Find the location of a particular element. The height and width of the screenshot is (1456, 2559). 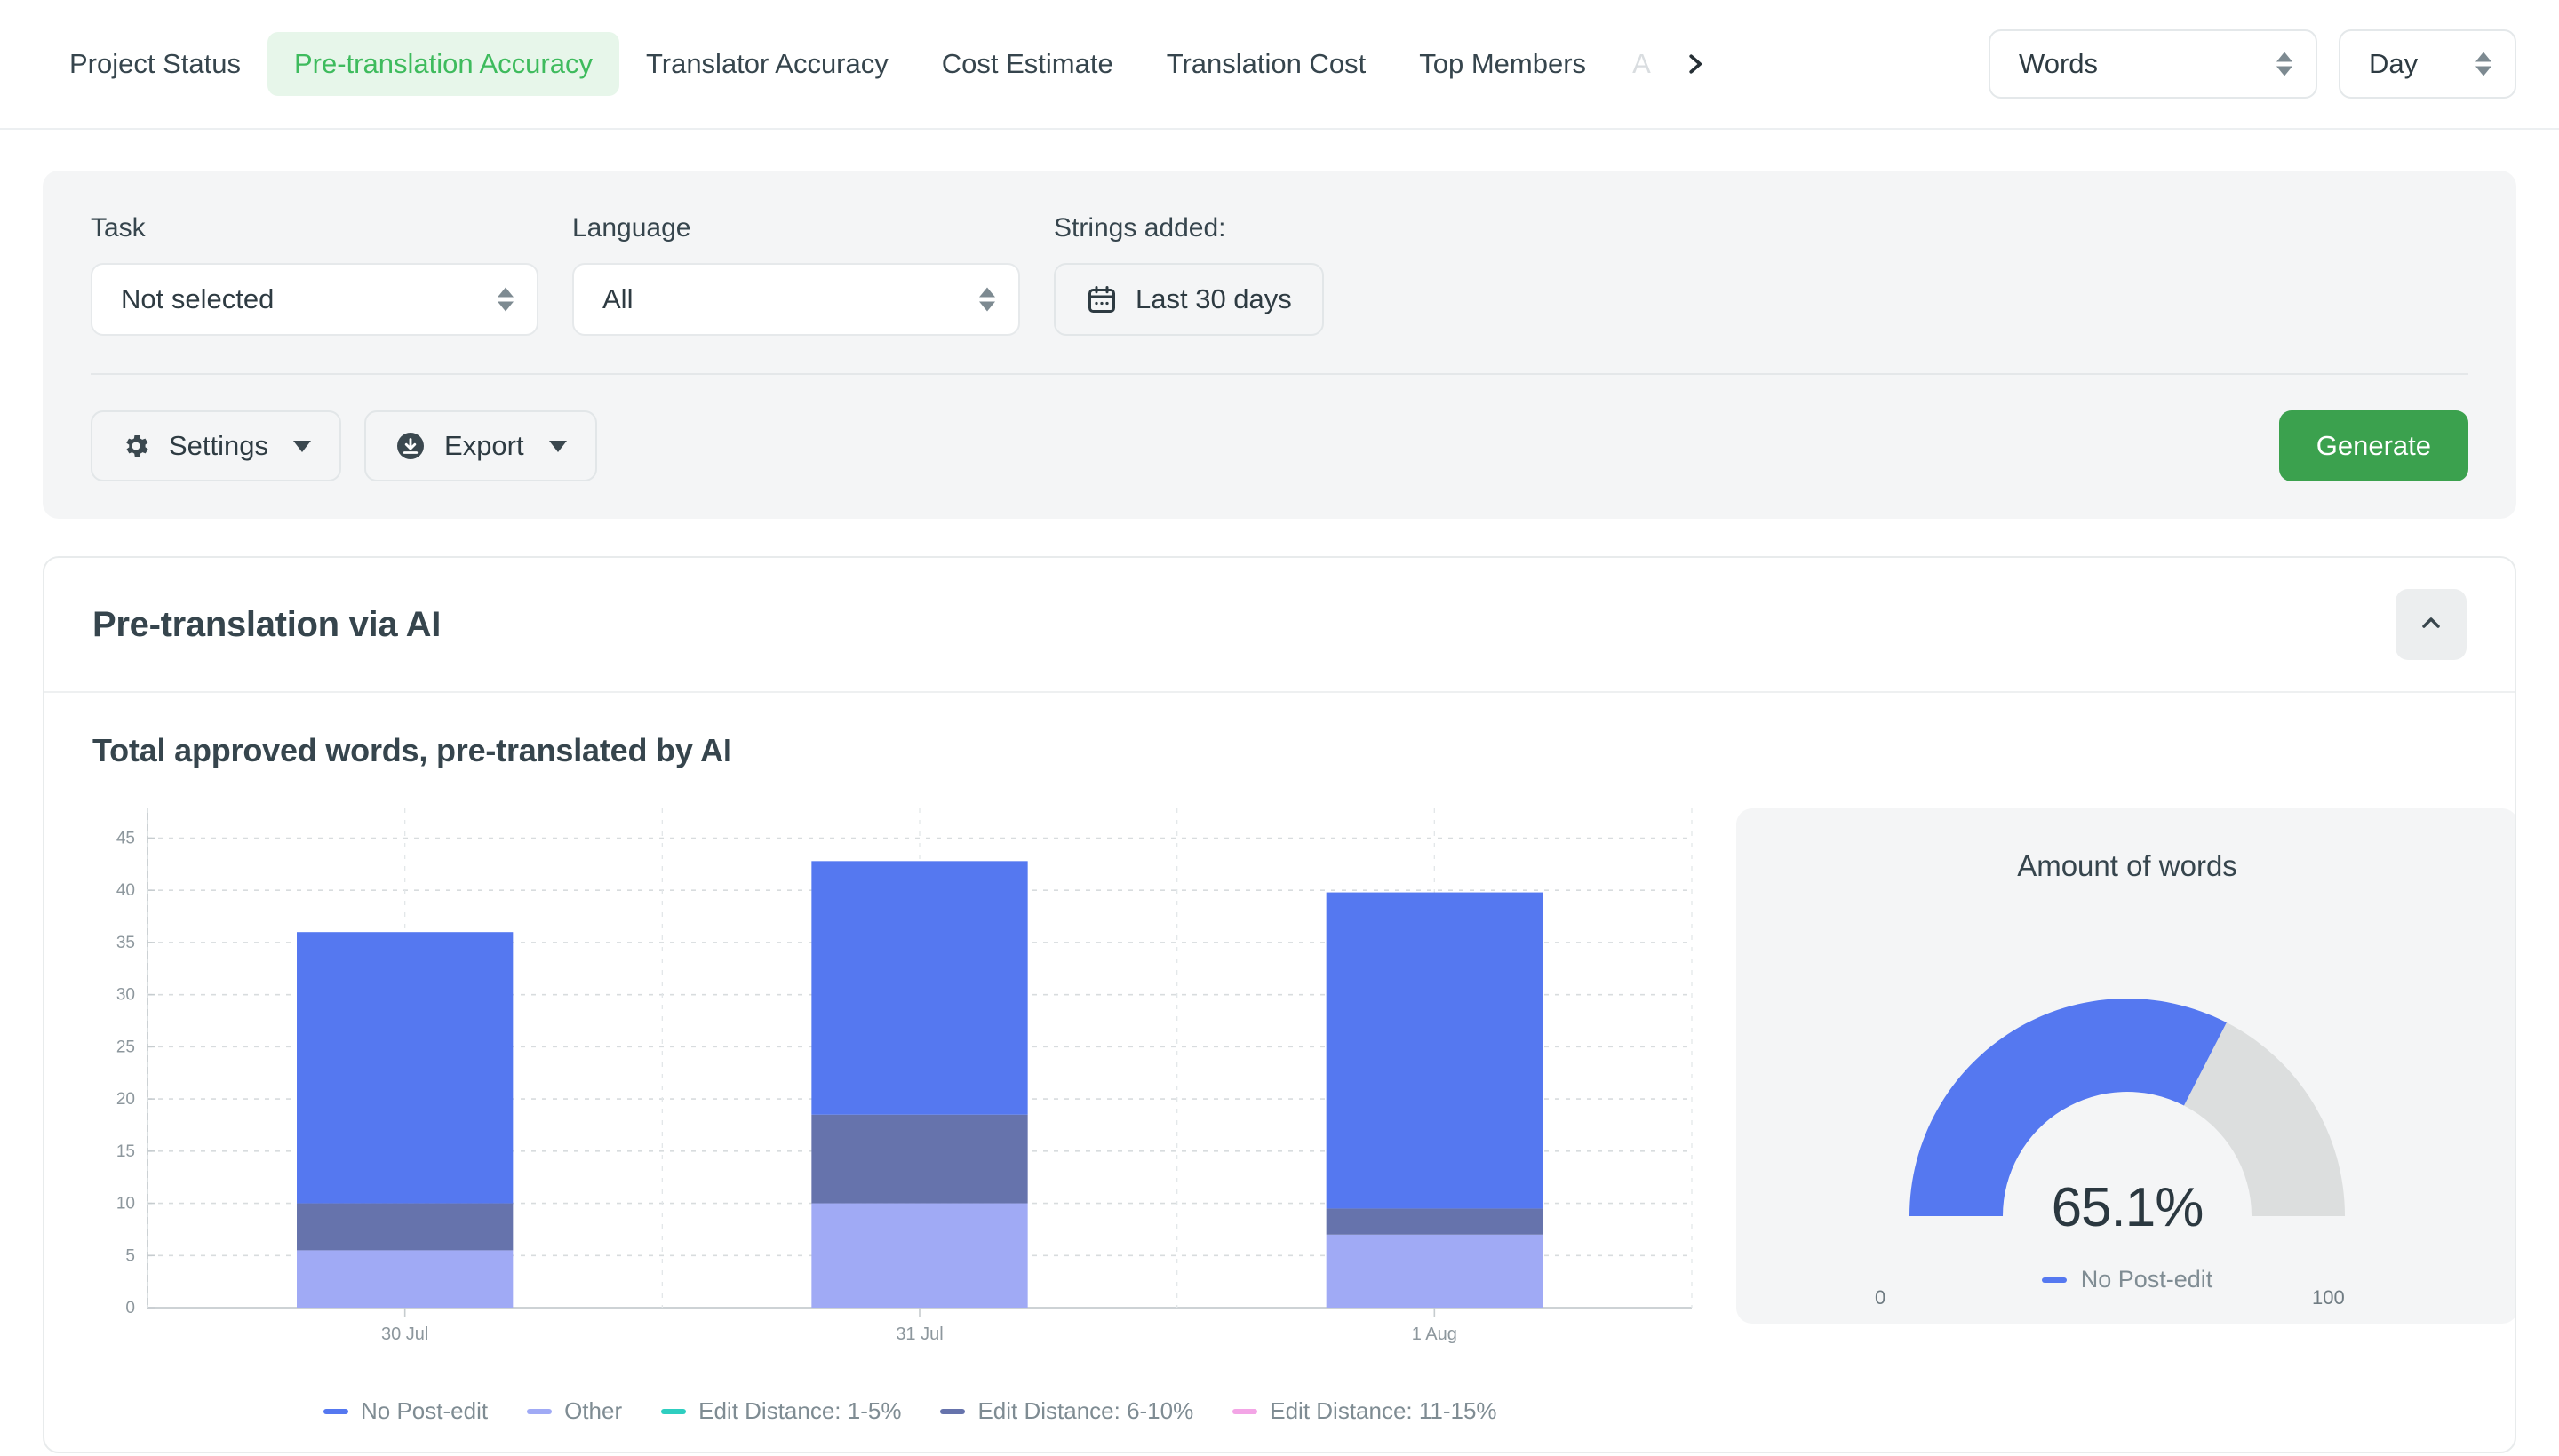

language-select: All is located at coordinates (796, 299).